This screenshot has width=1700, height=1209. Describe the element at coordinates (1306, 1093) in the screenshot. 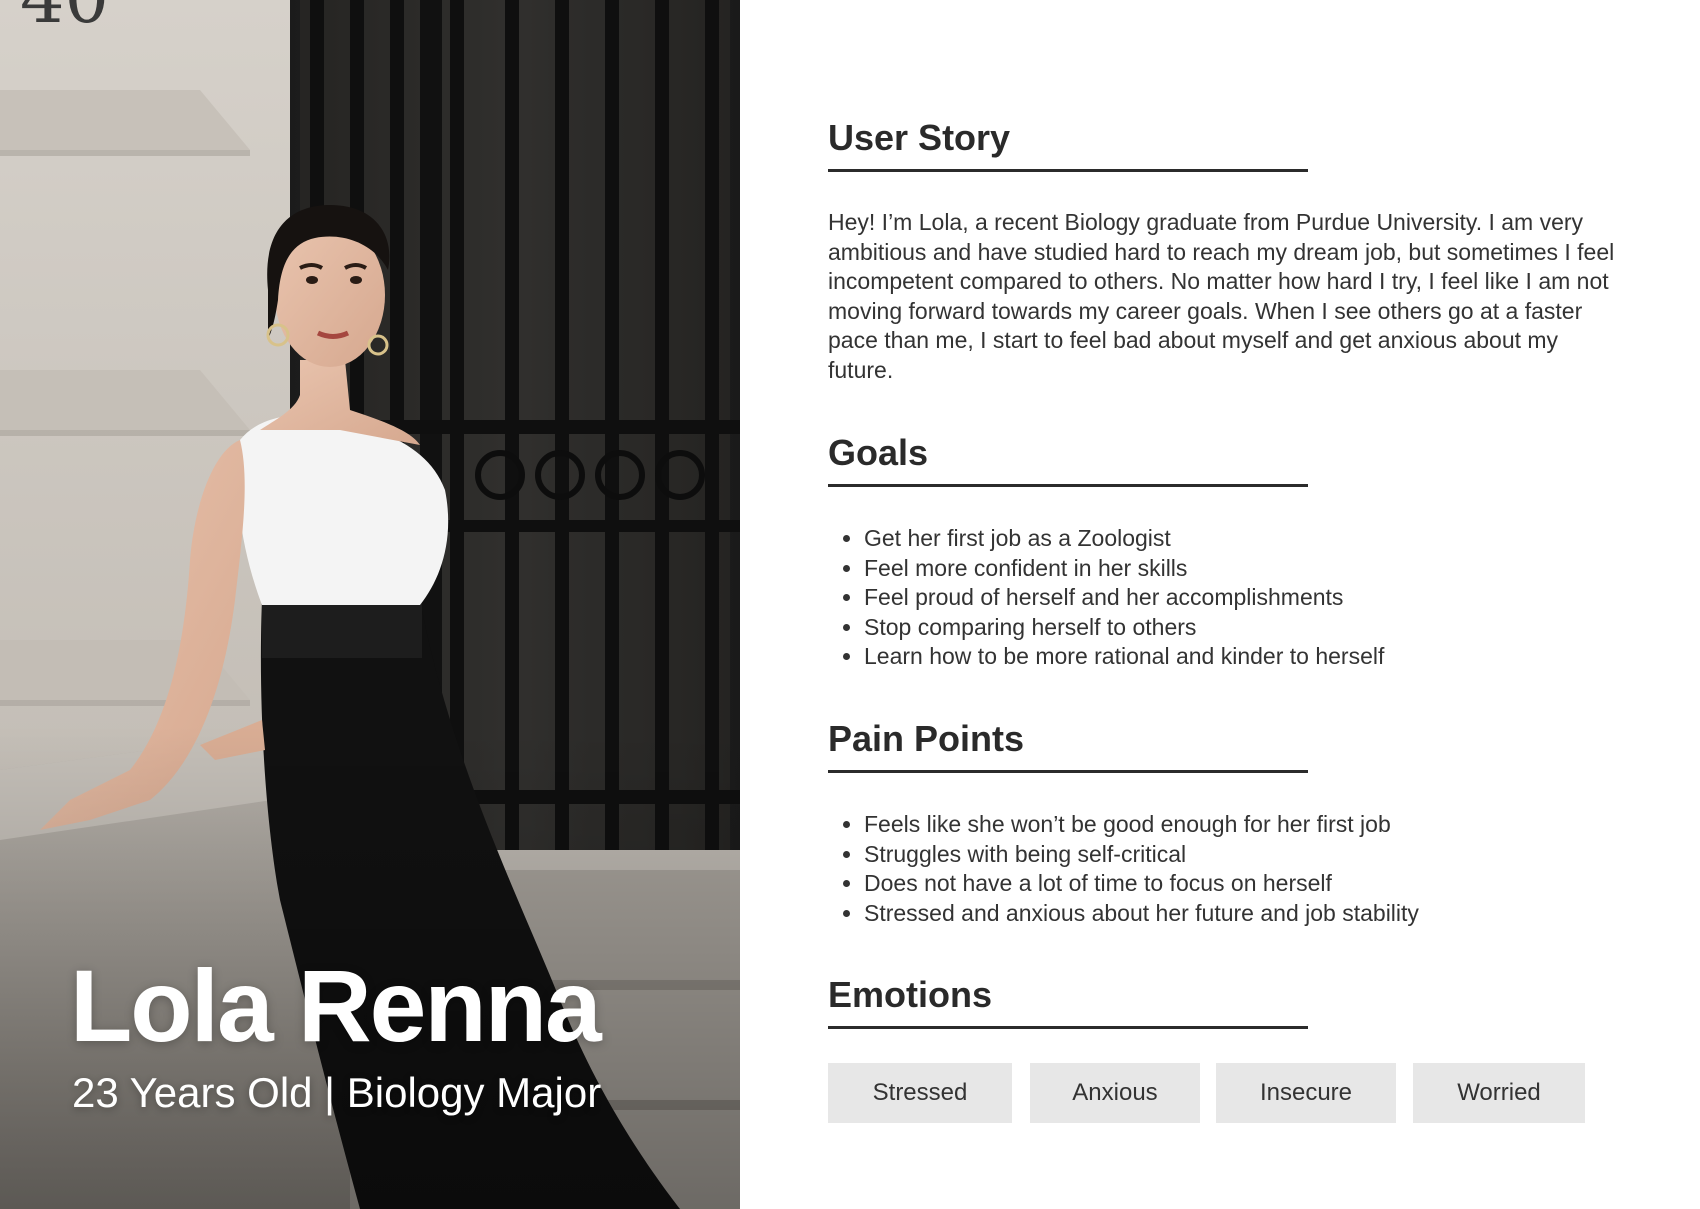

I see `emotion-tag-insecure: Insecure` at that location.